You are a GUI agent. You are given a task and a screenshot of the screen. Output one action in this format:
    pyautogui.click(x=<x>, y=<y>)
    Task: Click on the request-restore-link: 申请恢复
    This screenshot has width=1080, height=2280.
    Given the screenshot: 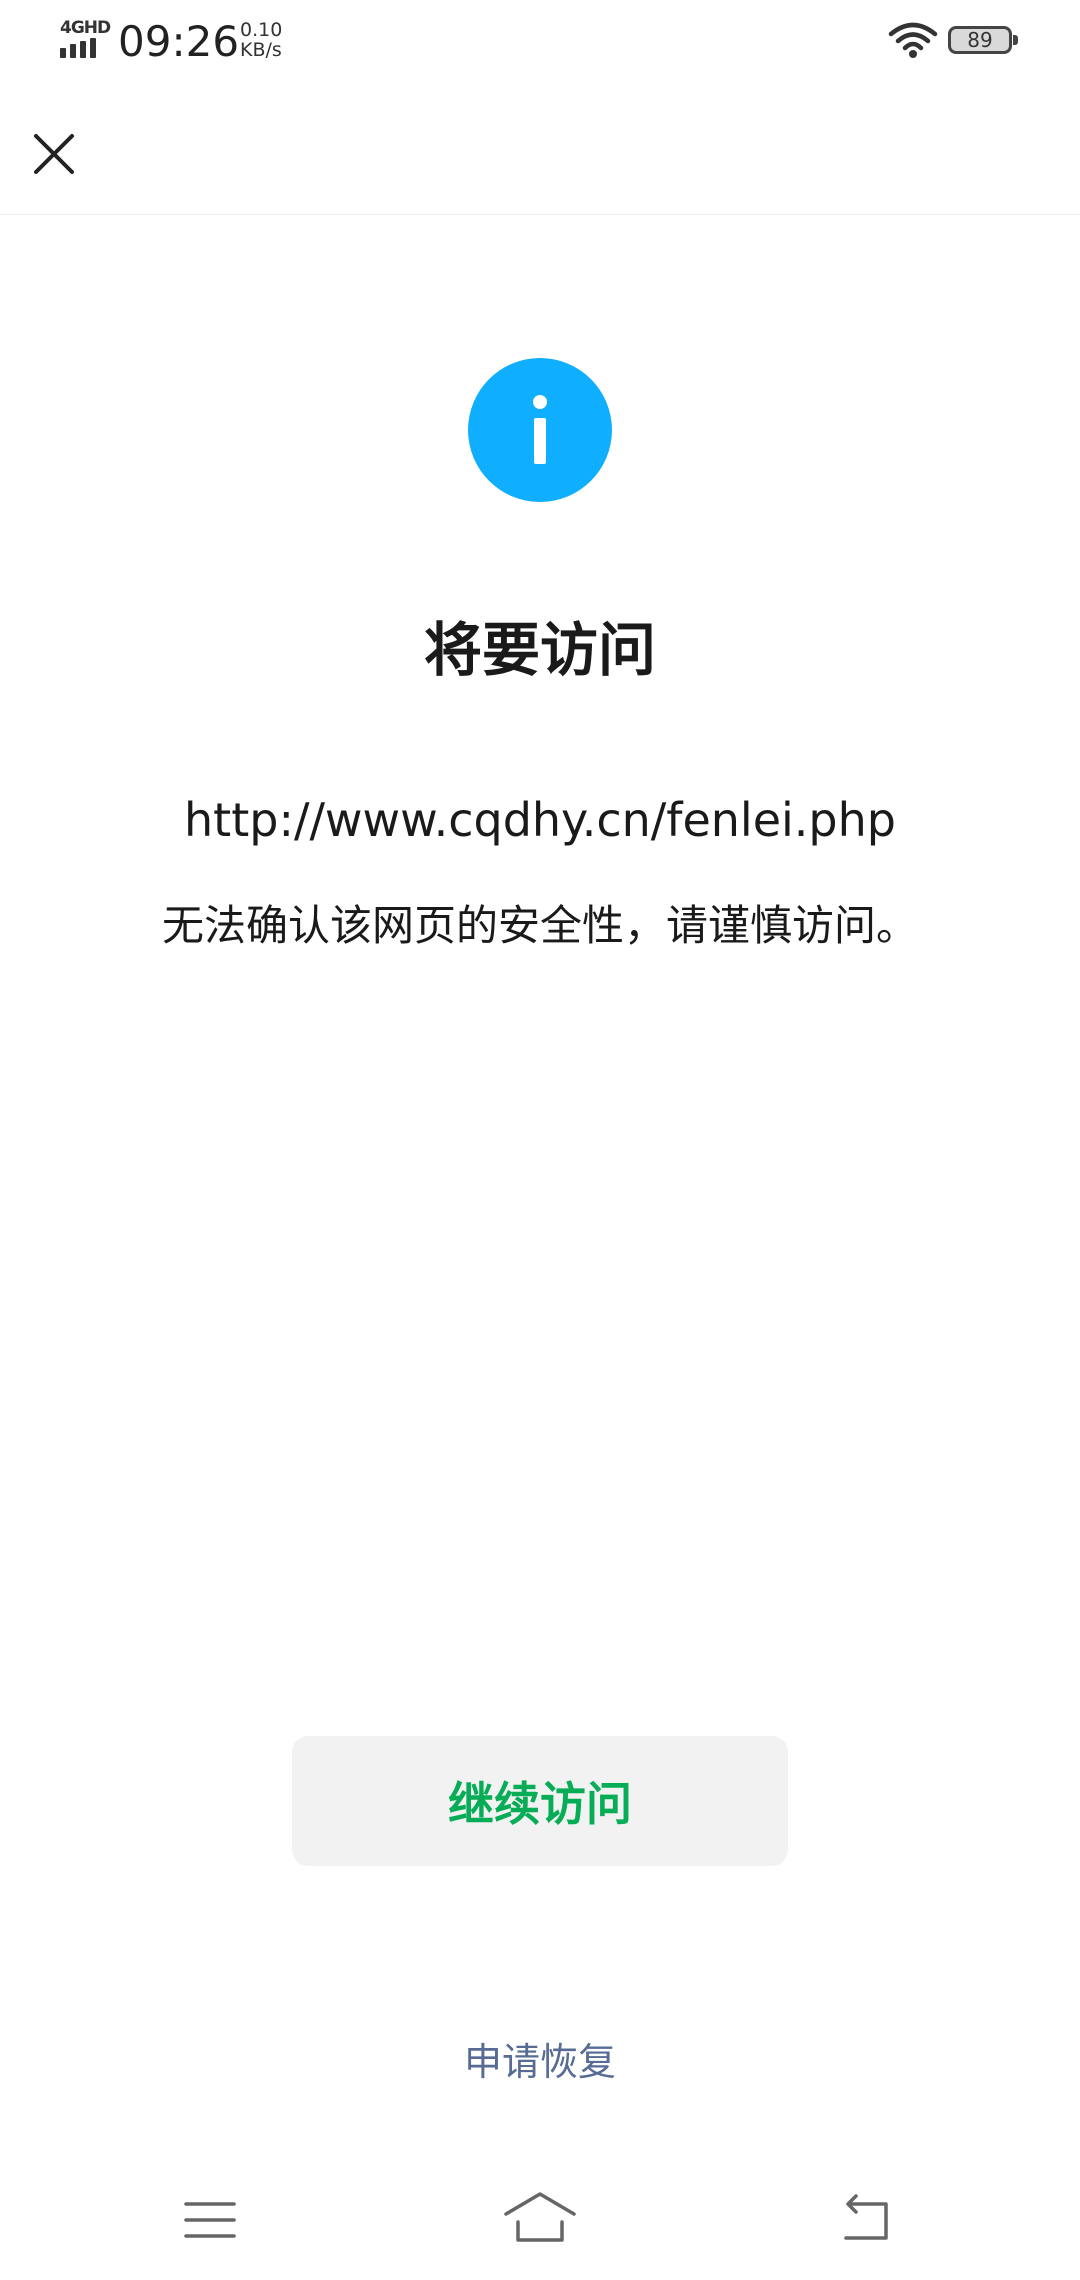 What is the action you would take?
    pyautogui.click(x=540, y=2062)
    